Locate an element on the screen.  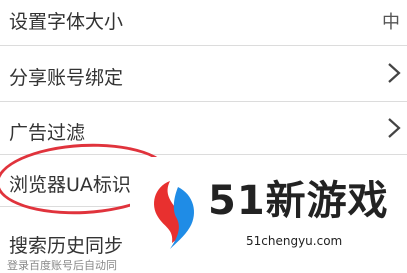
watermark-title: 51新游戏 is located at coordinates (298, 201).